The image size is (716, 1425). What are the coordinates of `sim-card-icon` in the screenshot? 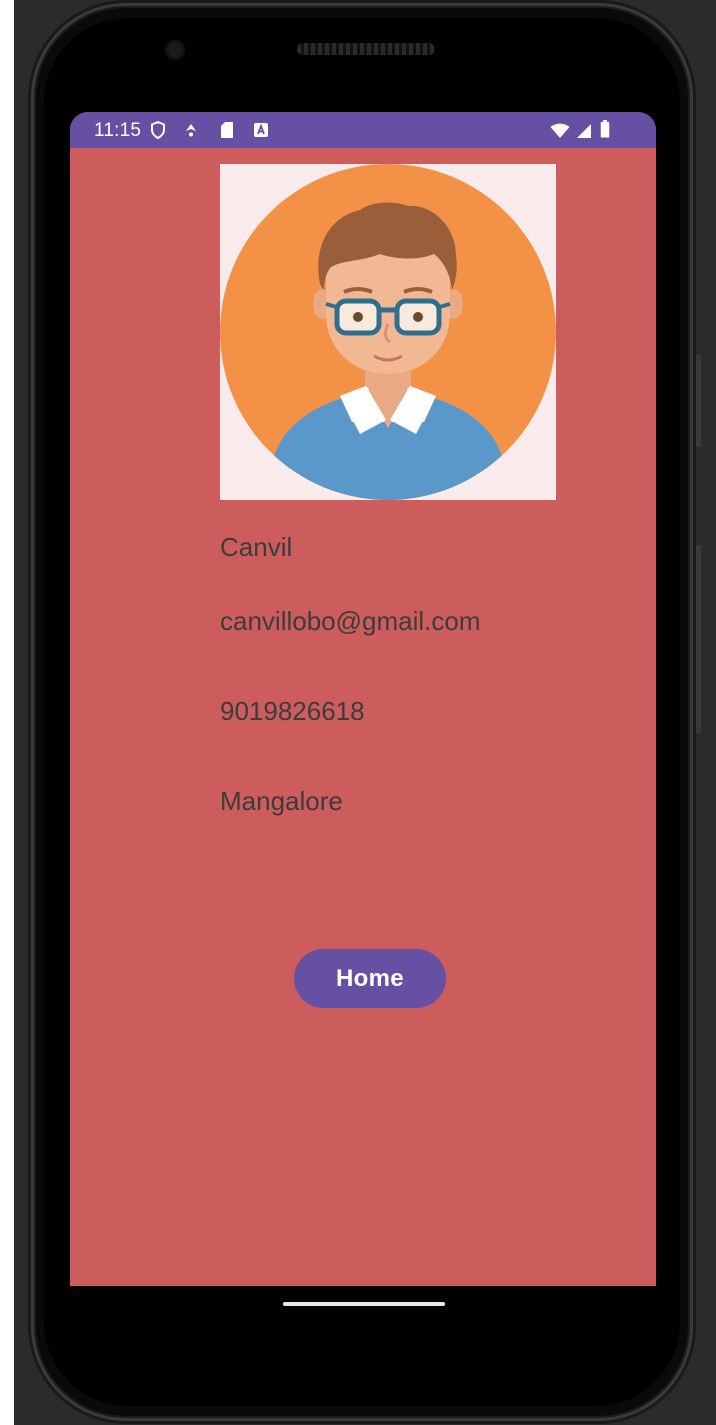 It's located at (227, 130).